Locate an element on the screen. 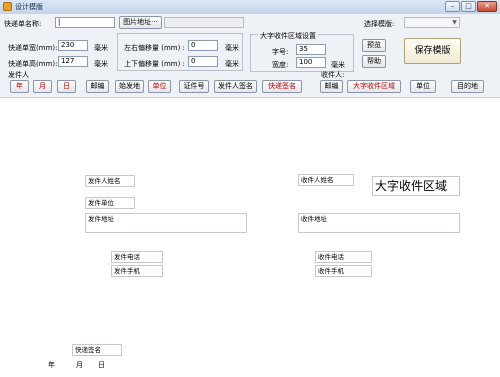 Image resolution: width=500 pixels, height=377 pixels. year-field: 年 is located at coordinates (51, 365).